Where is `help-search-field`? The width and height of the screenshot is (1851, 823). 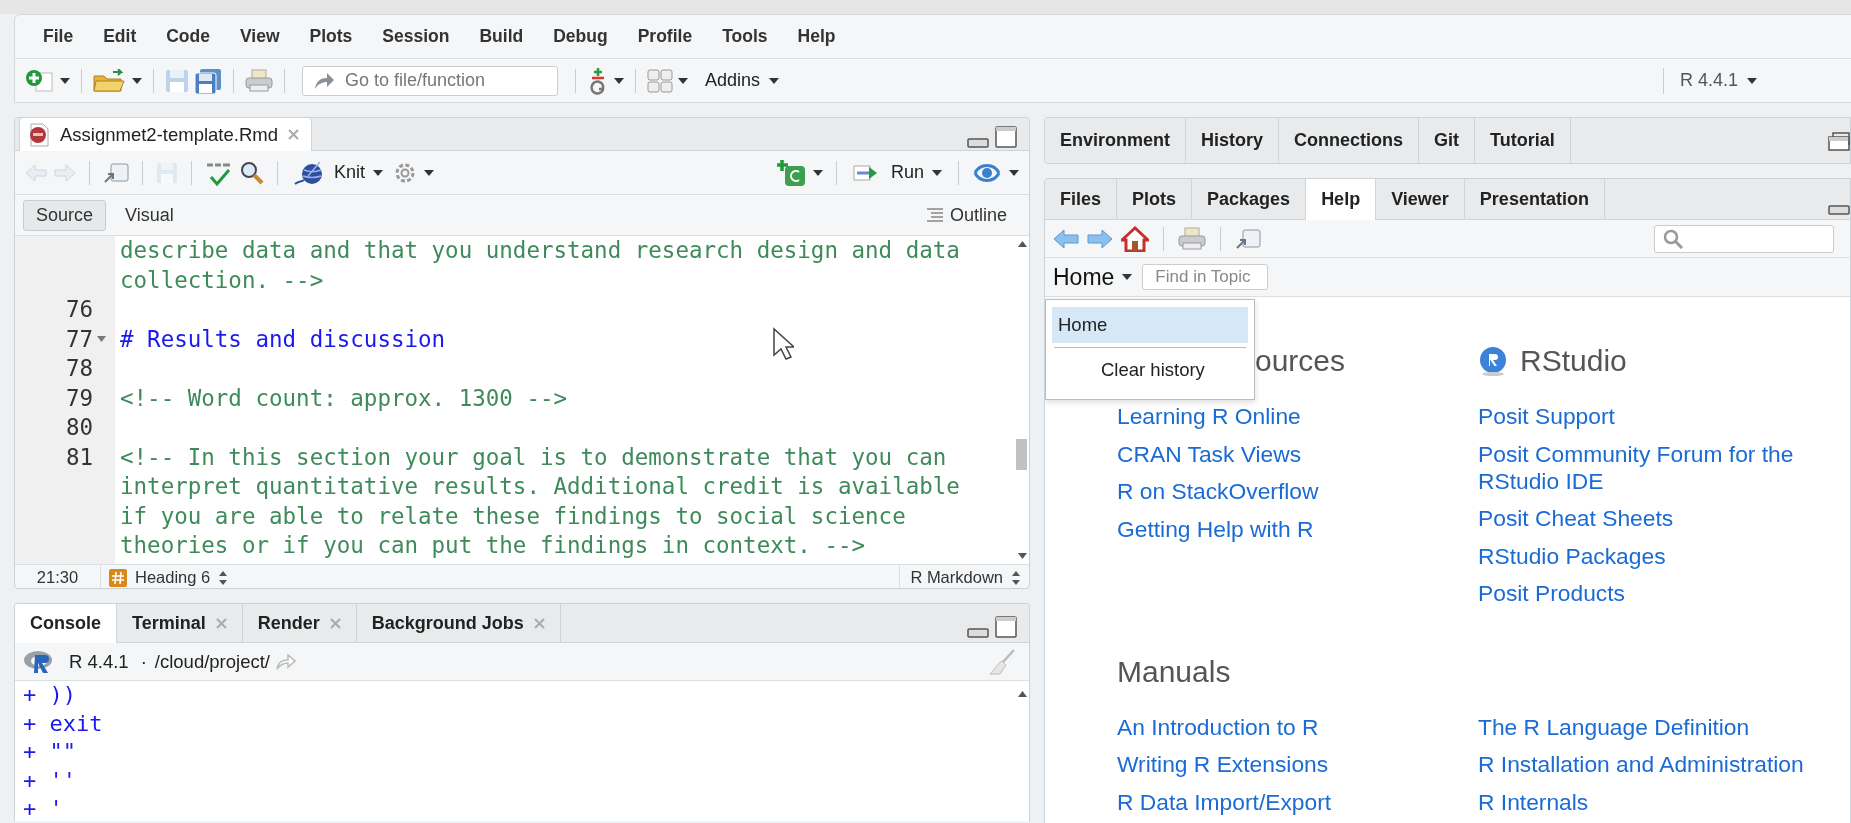 help-search-field is located at coordinates (1744, 238).